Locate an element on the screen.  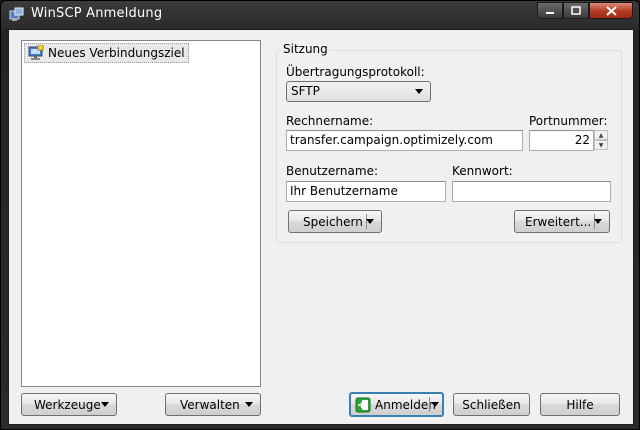
winscp-app-icon is located at coordinates (16, 14).